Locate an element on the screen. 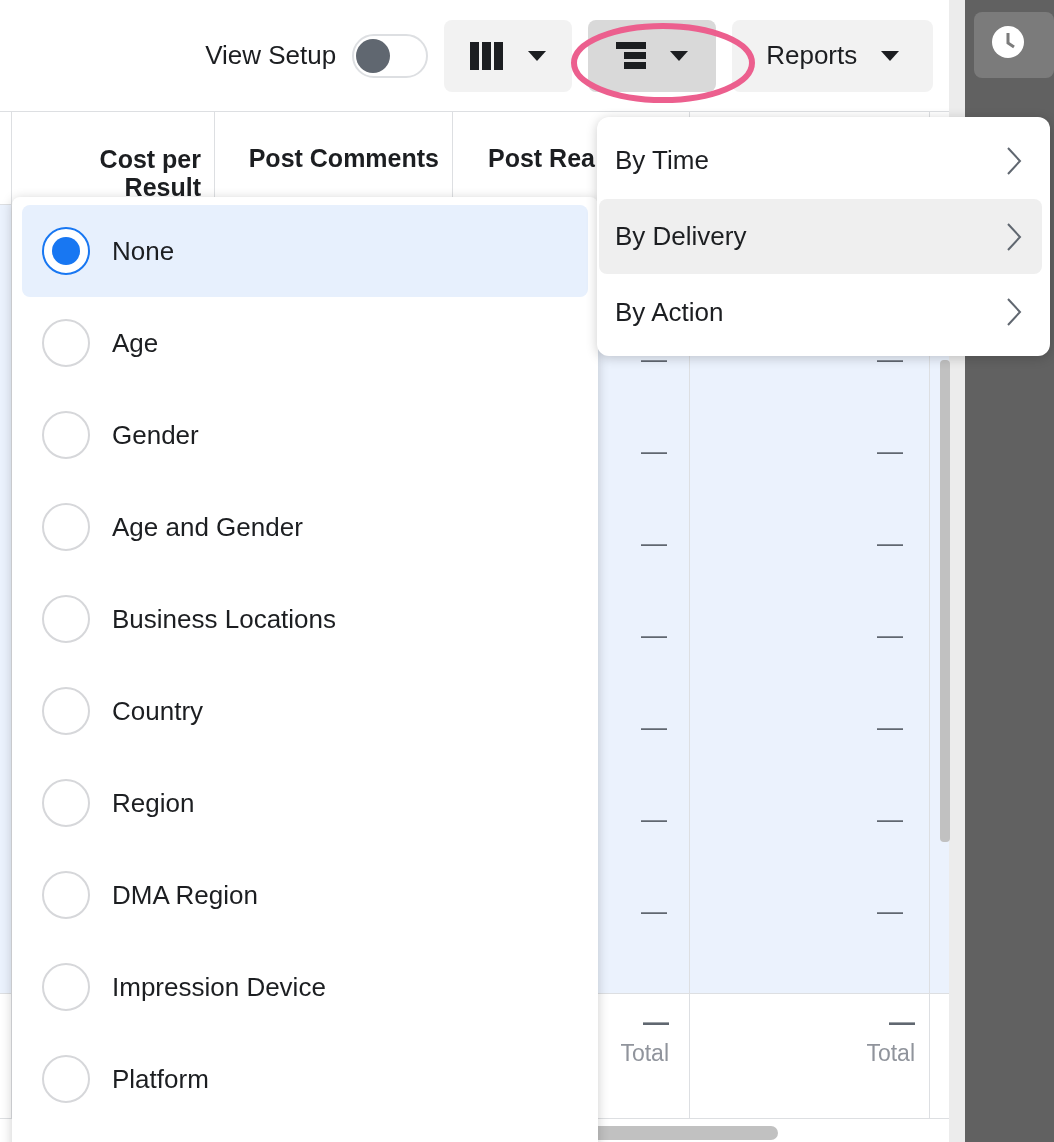 This screenshot has height=1142, width=1054. column-header: Cost per Result is located at coordinates (149, 173).